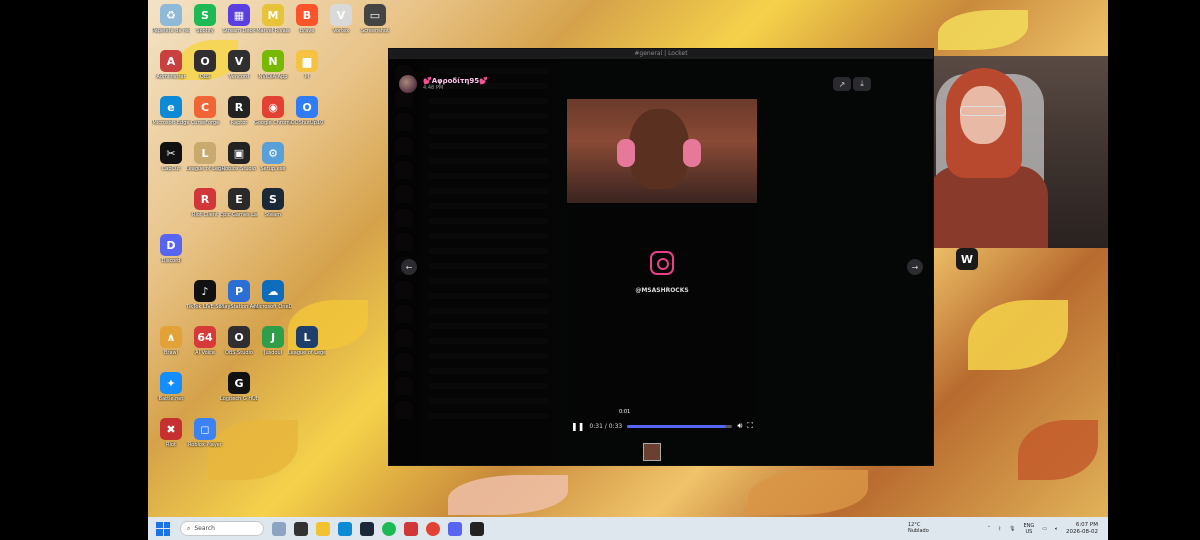 The image size is (1200, 540). What do you see at coordinates (307, 111) in the screenshot?
I see `desktop-icon: O OOShutUp10` at bounding box center [307, 111].